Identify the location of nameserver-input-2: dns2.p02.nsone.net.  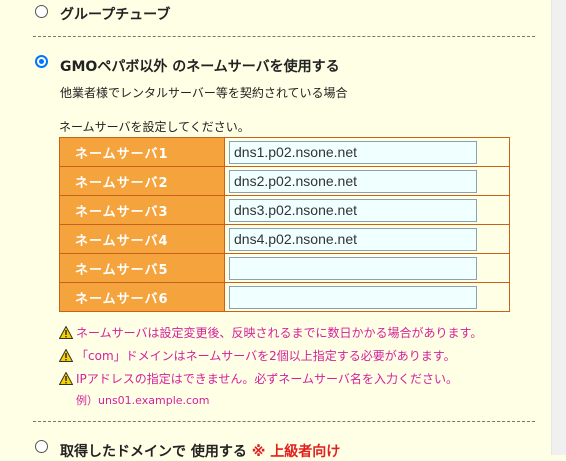
(353, 181).